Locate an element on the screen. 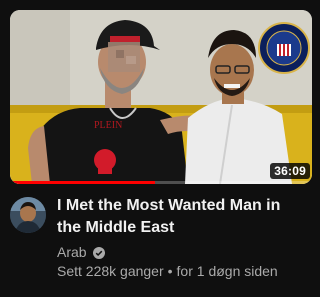 This screenshot has height=297, width=320. upload-age: for 1 døgn siden is located at coordinates (227, 271).